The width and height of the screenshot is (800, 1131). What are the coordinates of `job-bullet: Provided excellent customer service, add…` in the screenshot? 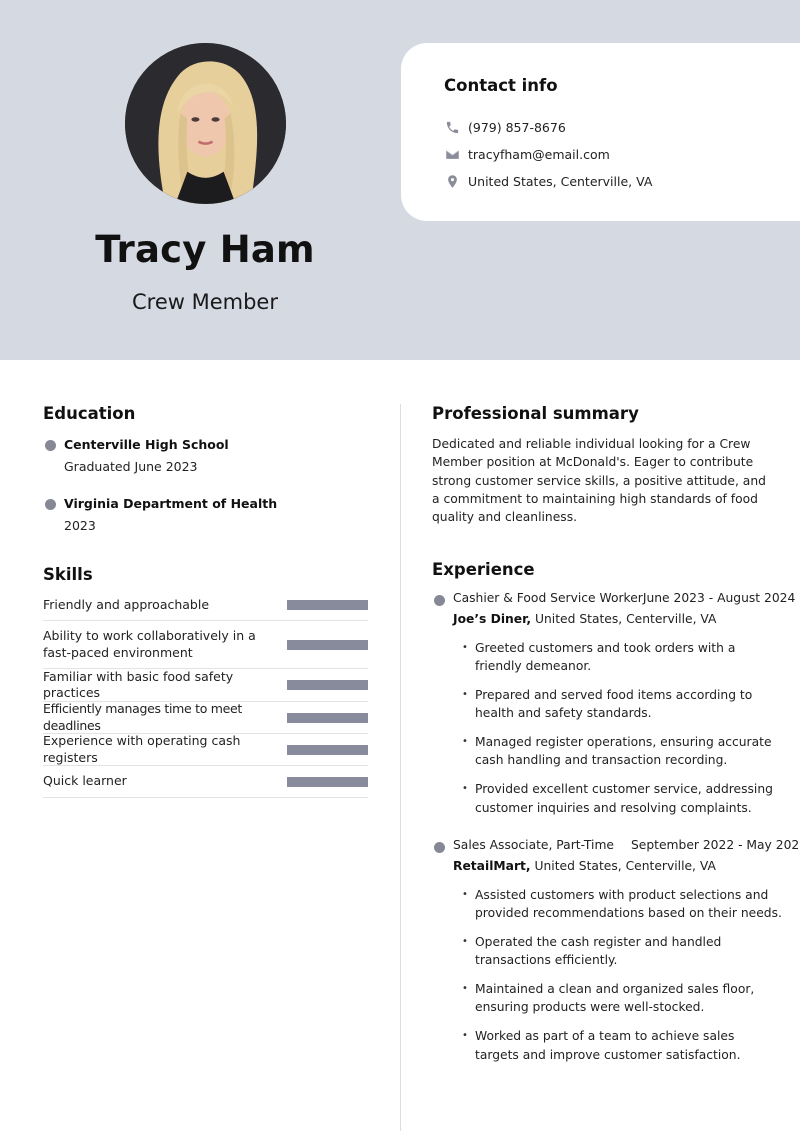 It's located at (622, 798).